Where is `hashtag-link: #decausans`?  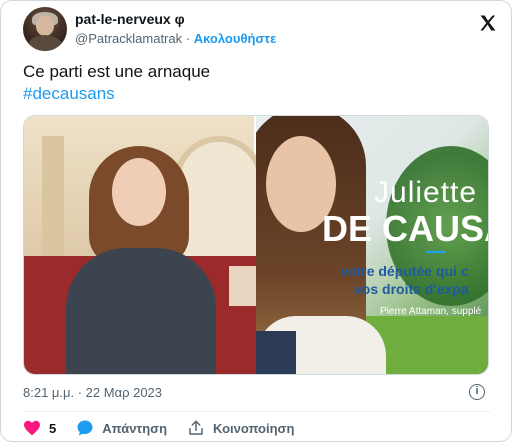
hashtag-link: #decausans is located at coordinates (116, 94).